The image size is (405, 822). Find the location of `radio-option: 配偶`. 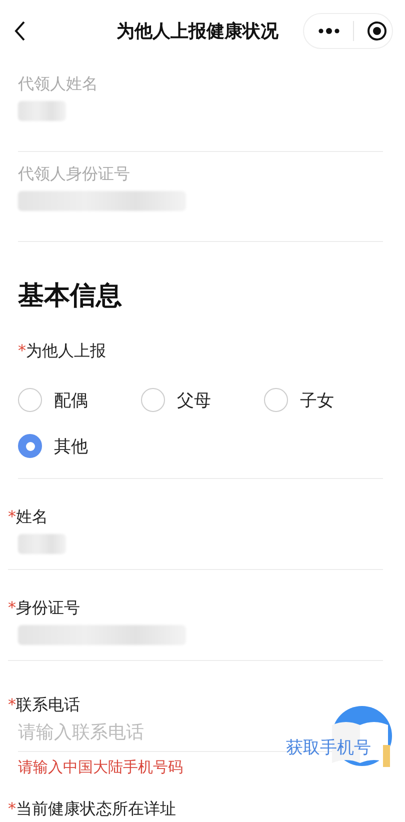

radio-option: 配偶 is located at coordinates (79, 400).